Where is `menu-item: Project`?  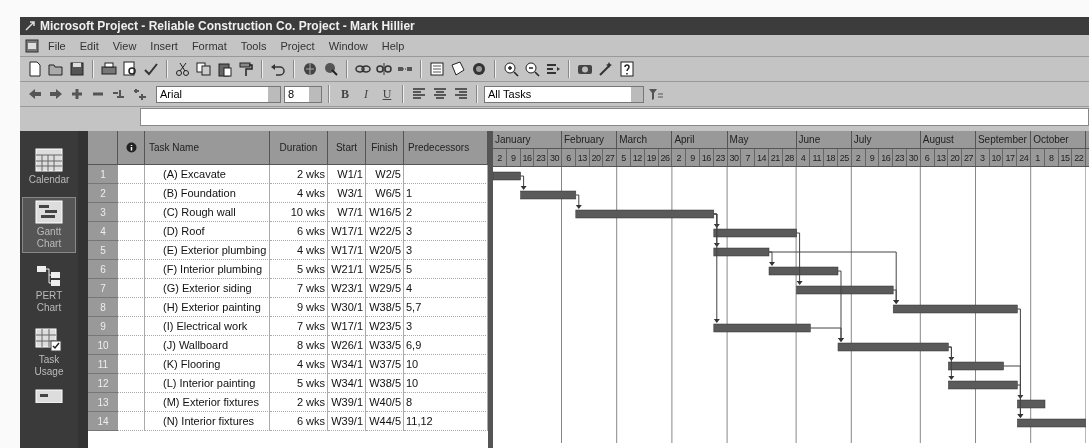 menu-item: Project is located at coordinates (297, 45).